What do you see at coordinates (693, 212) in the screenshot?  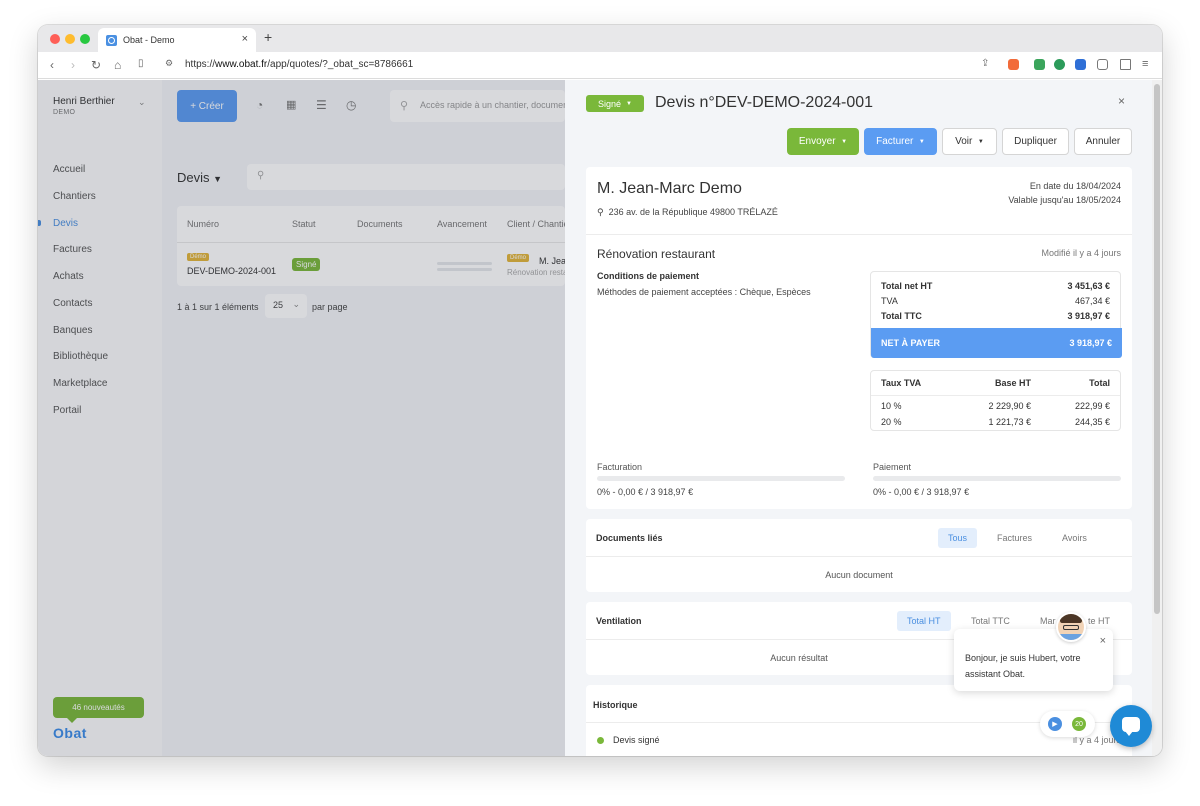 I see `address-text: 236 av. de la République 49800 TRÉLAZÉ` at bounding box center [693, 212].